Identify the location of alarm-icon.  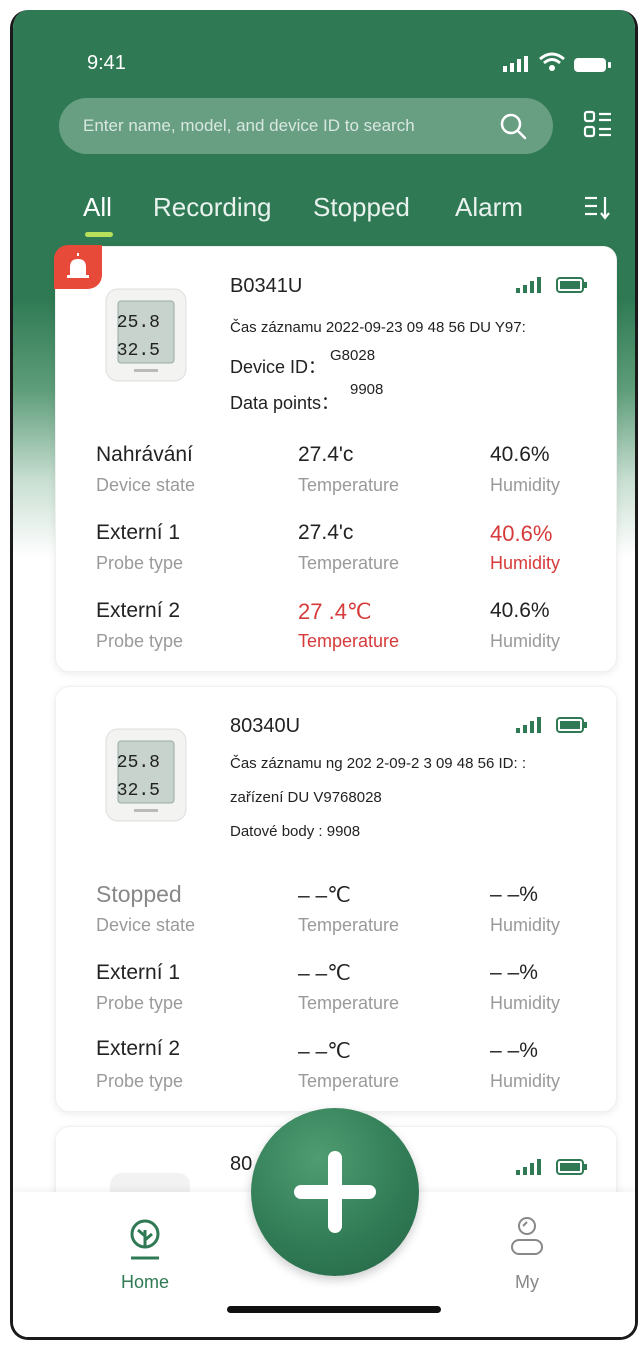
(78, 265).